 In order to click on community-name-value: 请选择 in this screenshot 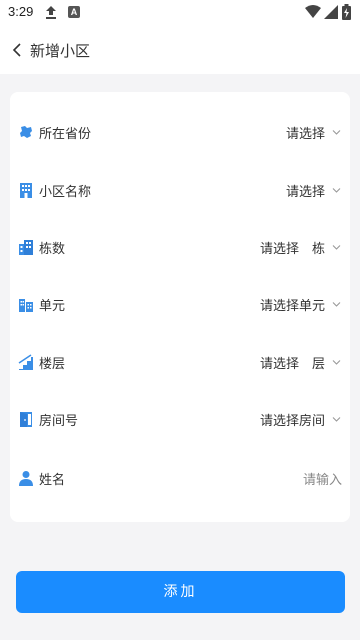, I will do `click(305, 192)`.